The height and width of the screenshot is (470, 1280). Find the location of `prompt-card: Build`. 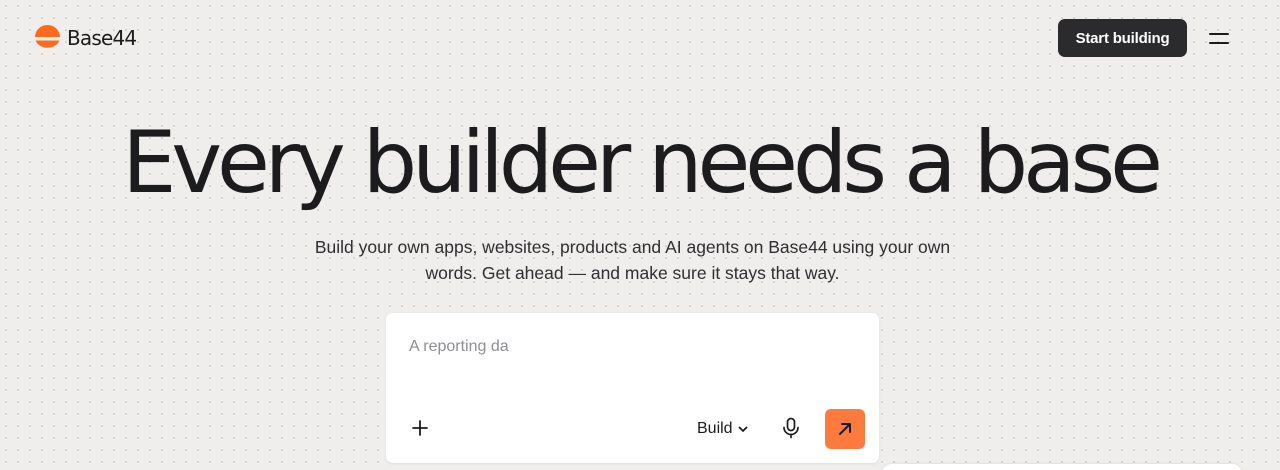

prompt-card: Build is located at coordinates (632, 388).